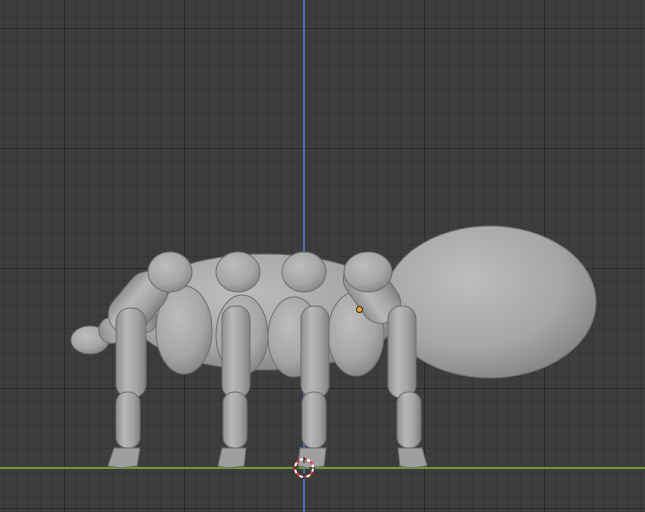 The height and width of the screenshot is (512, 645). I want to click on 3d-cursor-icon, so click(304, 468).